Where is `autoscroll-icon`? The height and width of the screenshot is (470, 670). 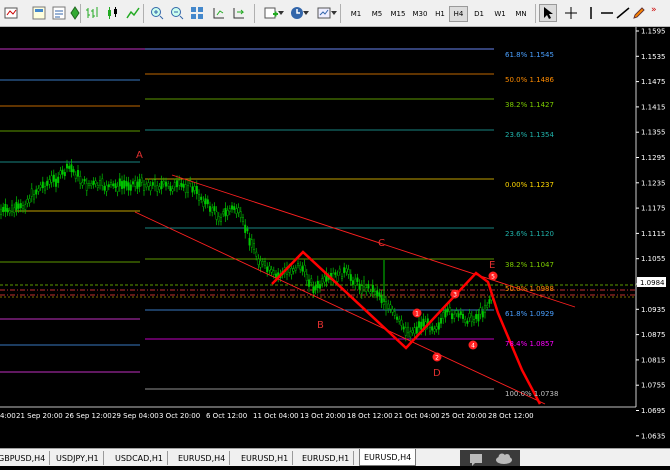
autoscroll-icon is located at coordinates (239, 13).